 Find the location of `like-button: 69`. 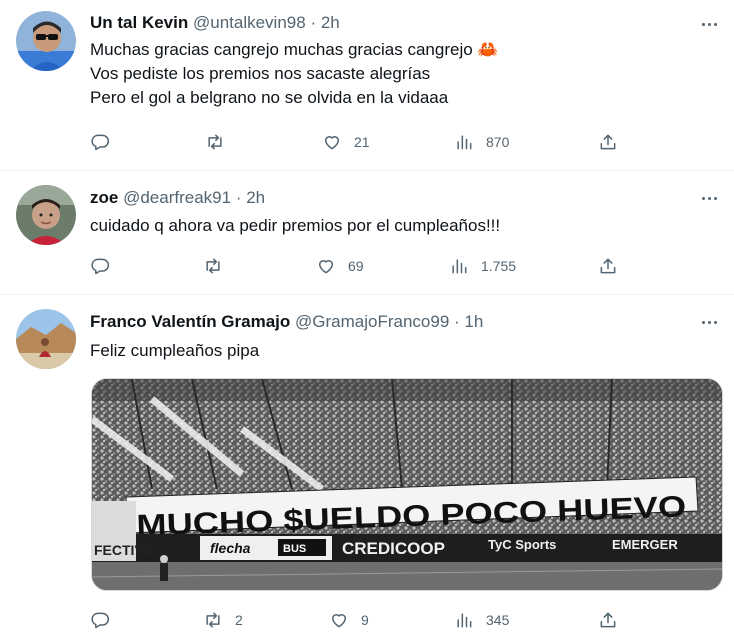

like-button: 69 is located at coordinates (340, 266).